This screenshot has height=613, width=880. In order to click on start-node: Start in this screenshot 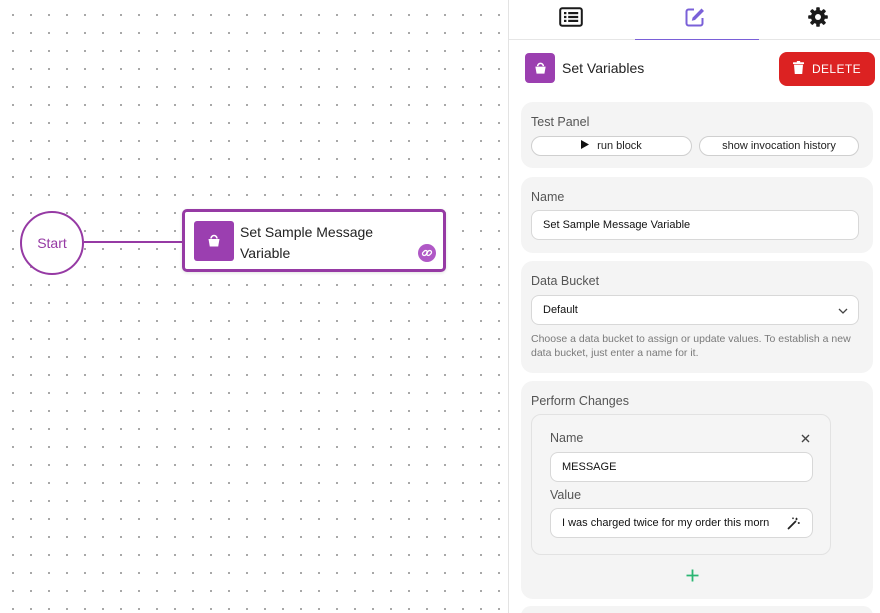, I will do `click(52, 243)`.